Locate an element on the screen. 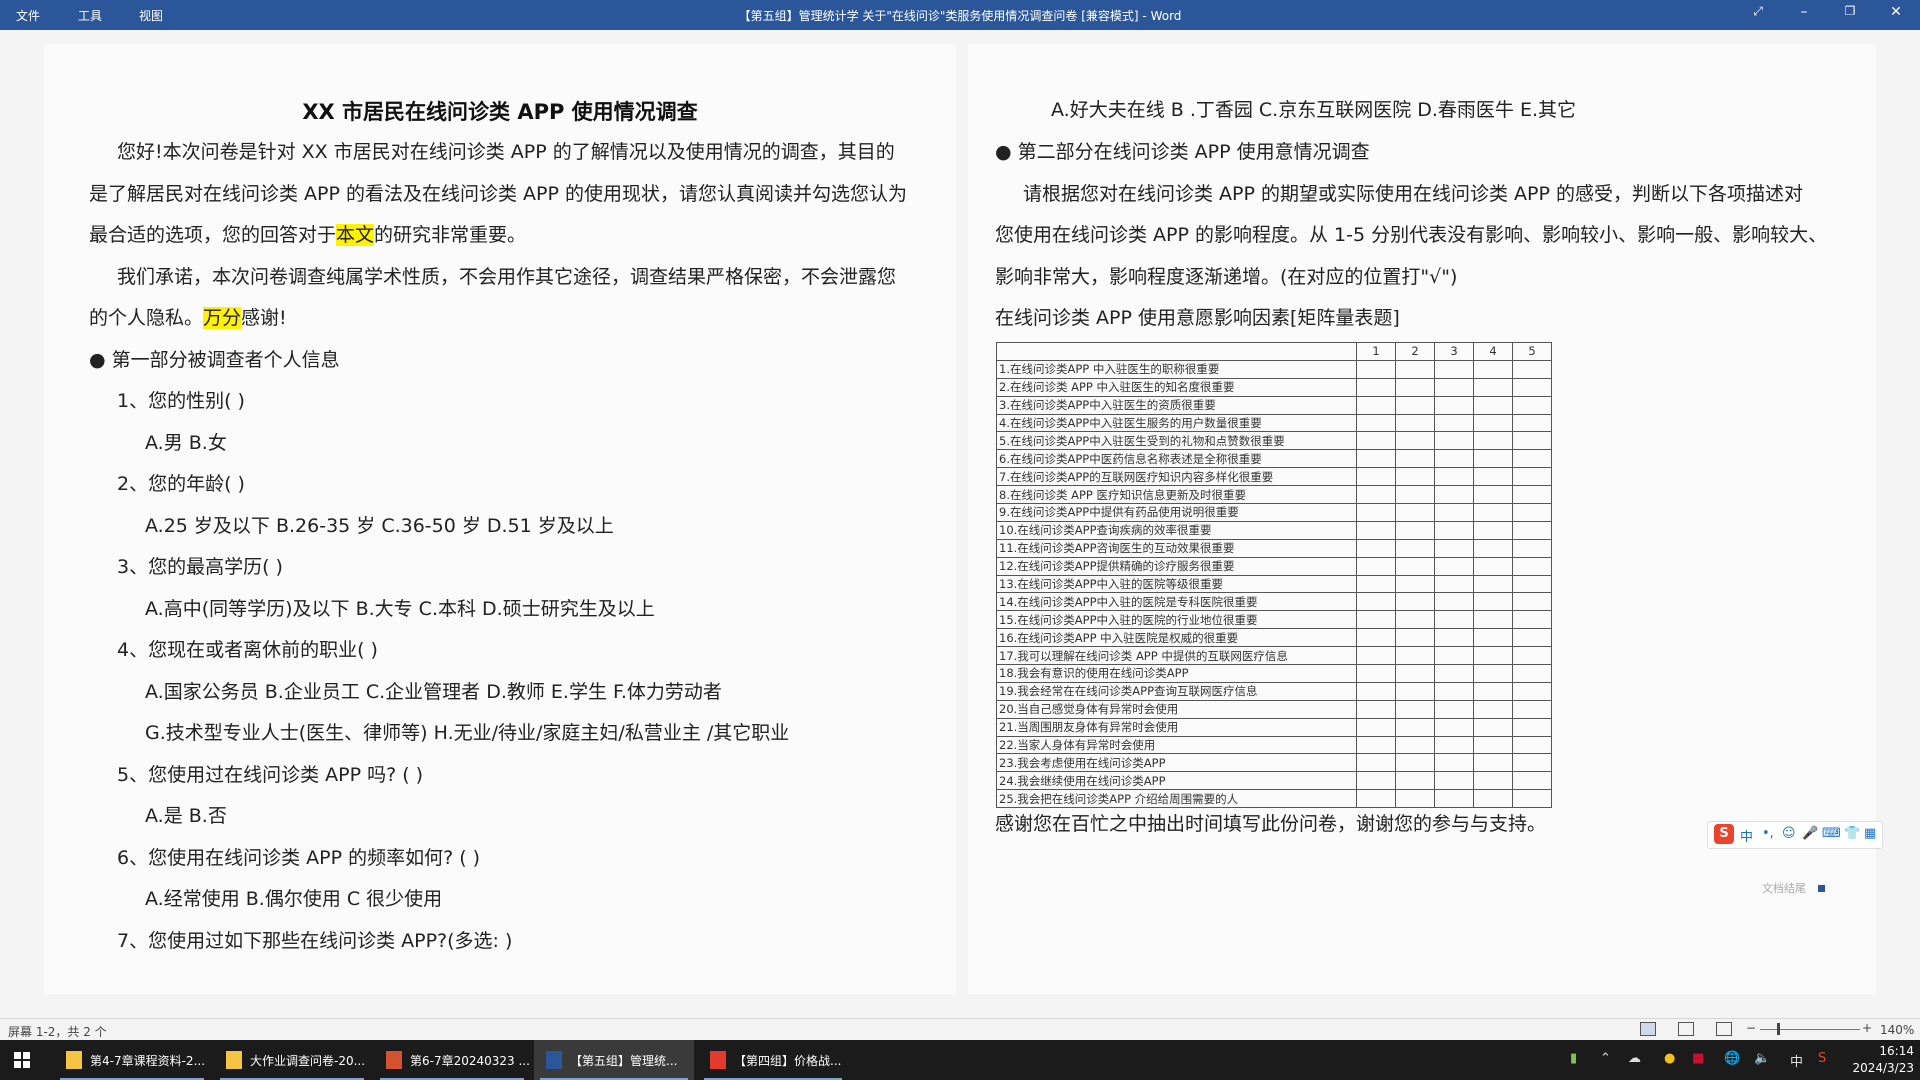 The width and height of the screenshot is (1920, 1080). show-hidden-icons-icon: ⌃ is located at coordinates (1605, 1058).